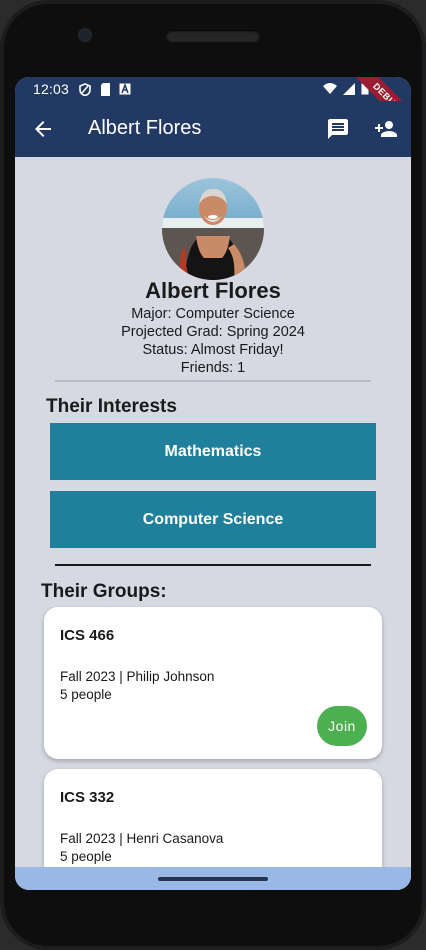  I want to click on sd-card-icon, so click(105, 89).